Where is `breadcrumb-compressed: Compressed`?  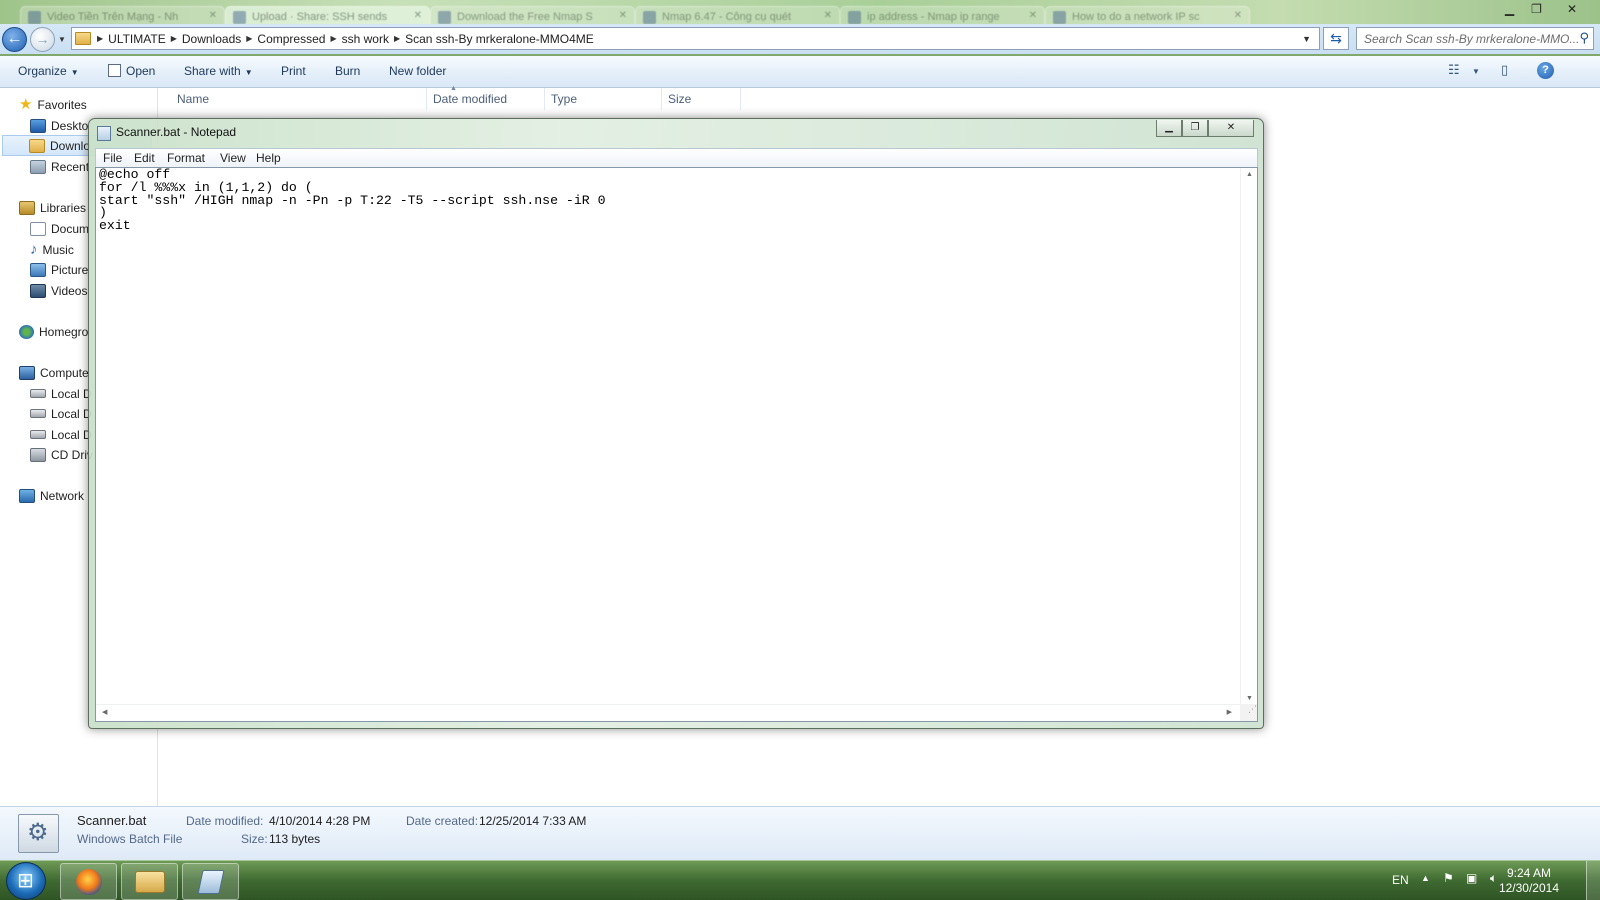 breadcrumb-compressed: Compressed is located at coordinates (291, 39).